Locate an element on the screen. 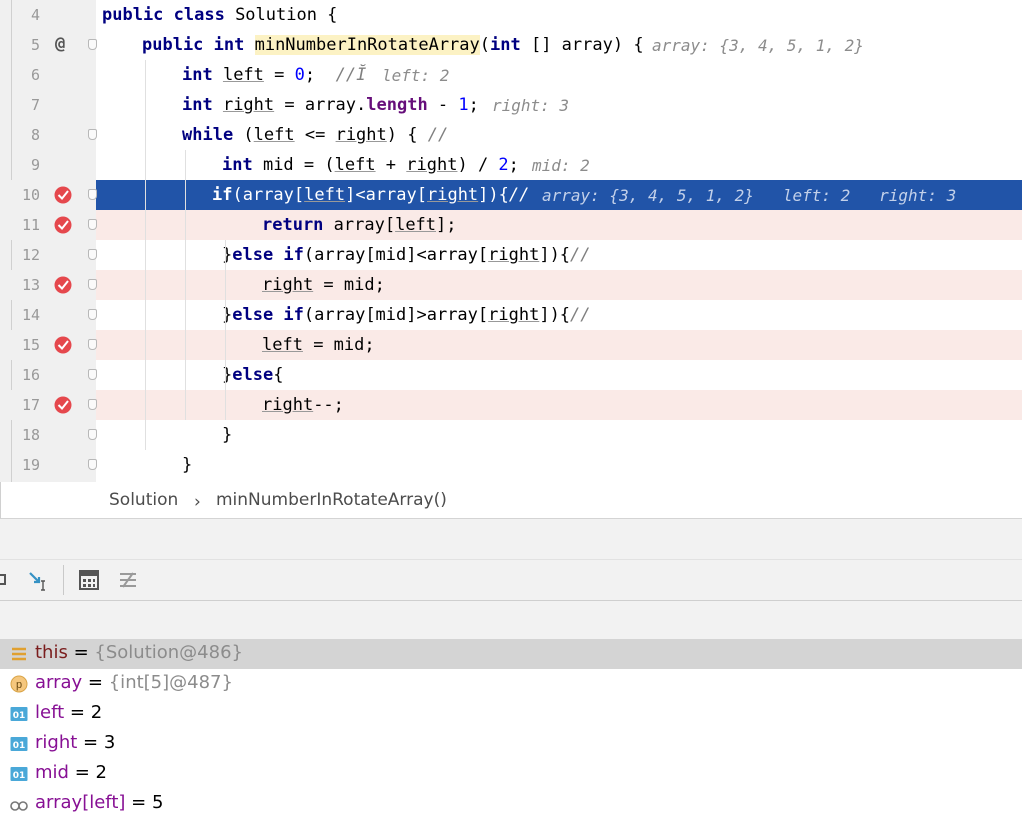  code-token: while is located at coordinates (213, 135).